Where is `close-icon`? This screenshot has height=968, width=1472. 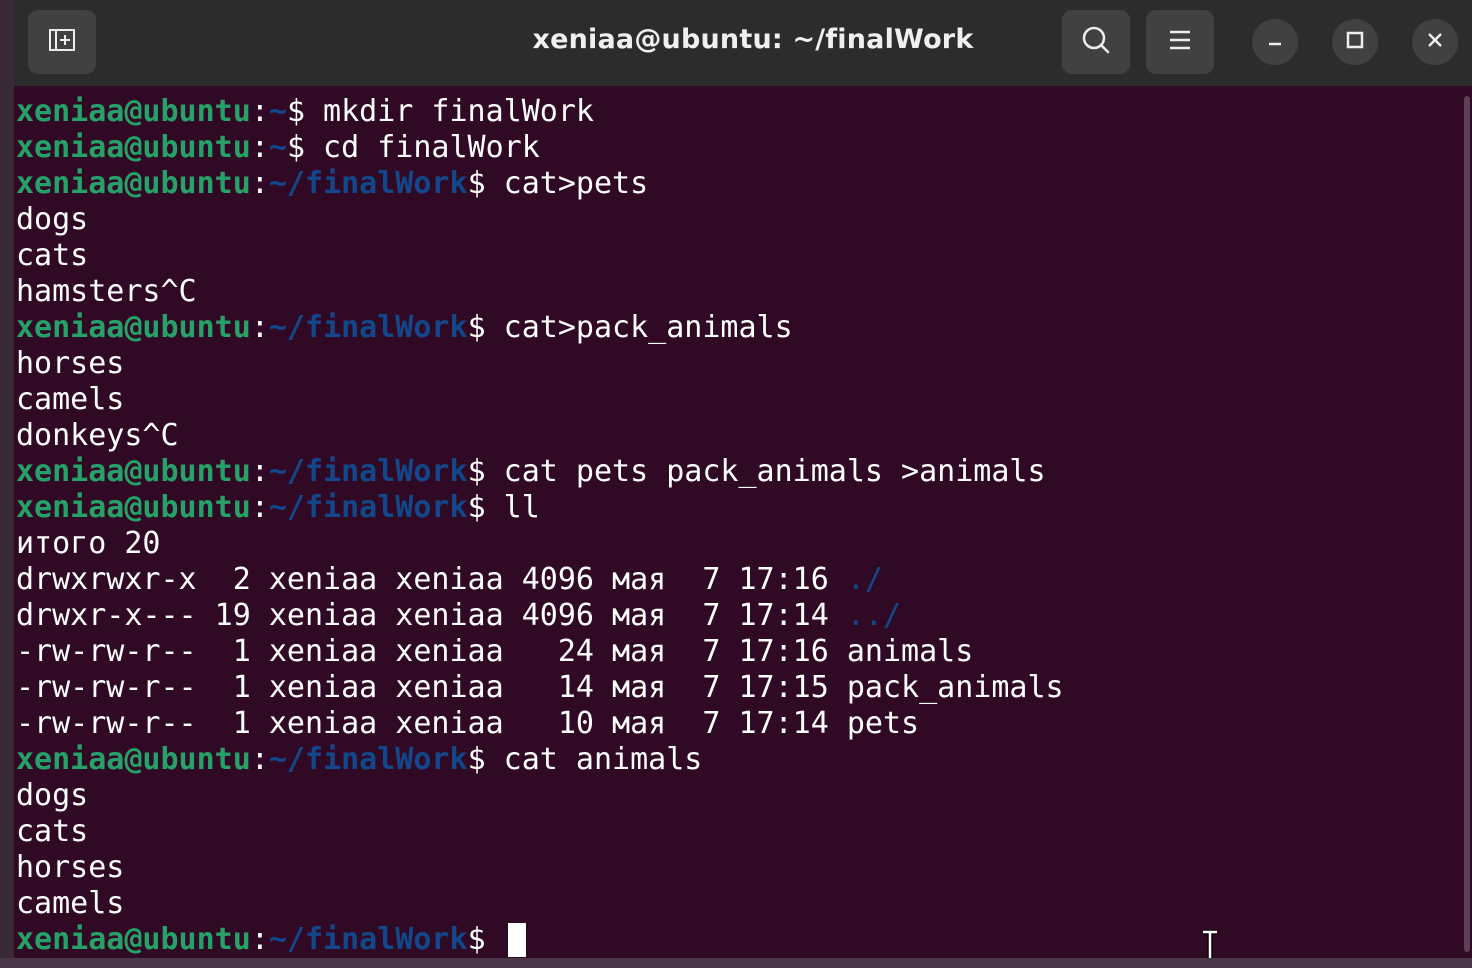
close-icon is located at coordinates (1435, 42).